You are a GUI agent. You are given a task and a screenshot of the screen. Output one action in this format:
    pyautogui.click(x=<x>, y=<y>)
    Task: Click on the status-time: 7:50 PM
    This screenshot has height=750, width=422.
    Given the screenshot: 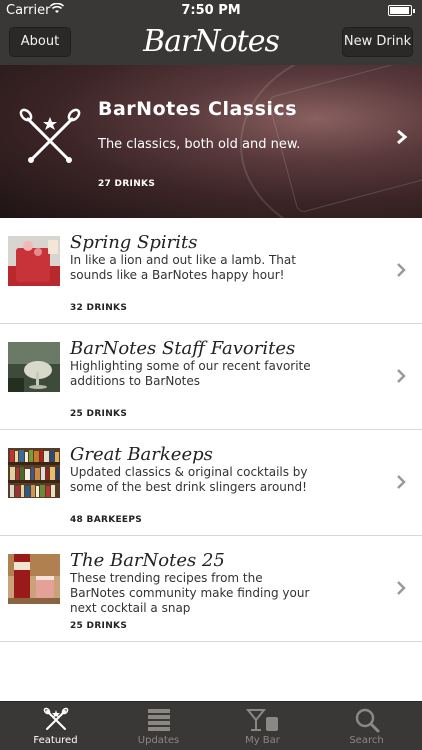 What is the action you would take?
    pyautogui.click(x=211, y=10)
    